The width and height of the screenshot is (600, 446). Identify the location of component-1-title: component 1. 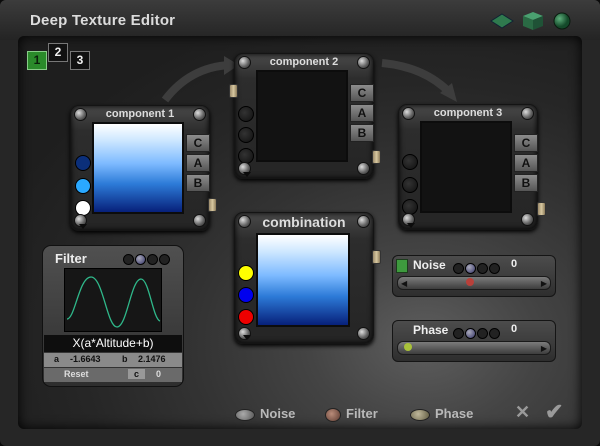
(140, 114).